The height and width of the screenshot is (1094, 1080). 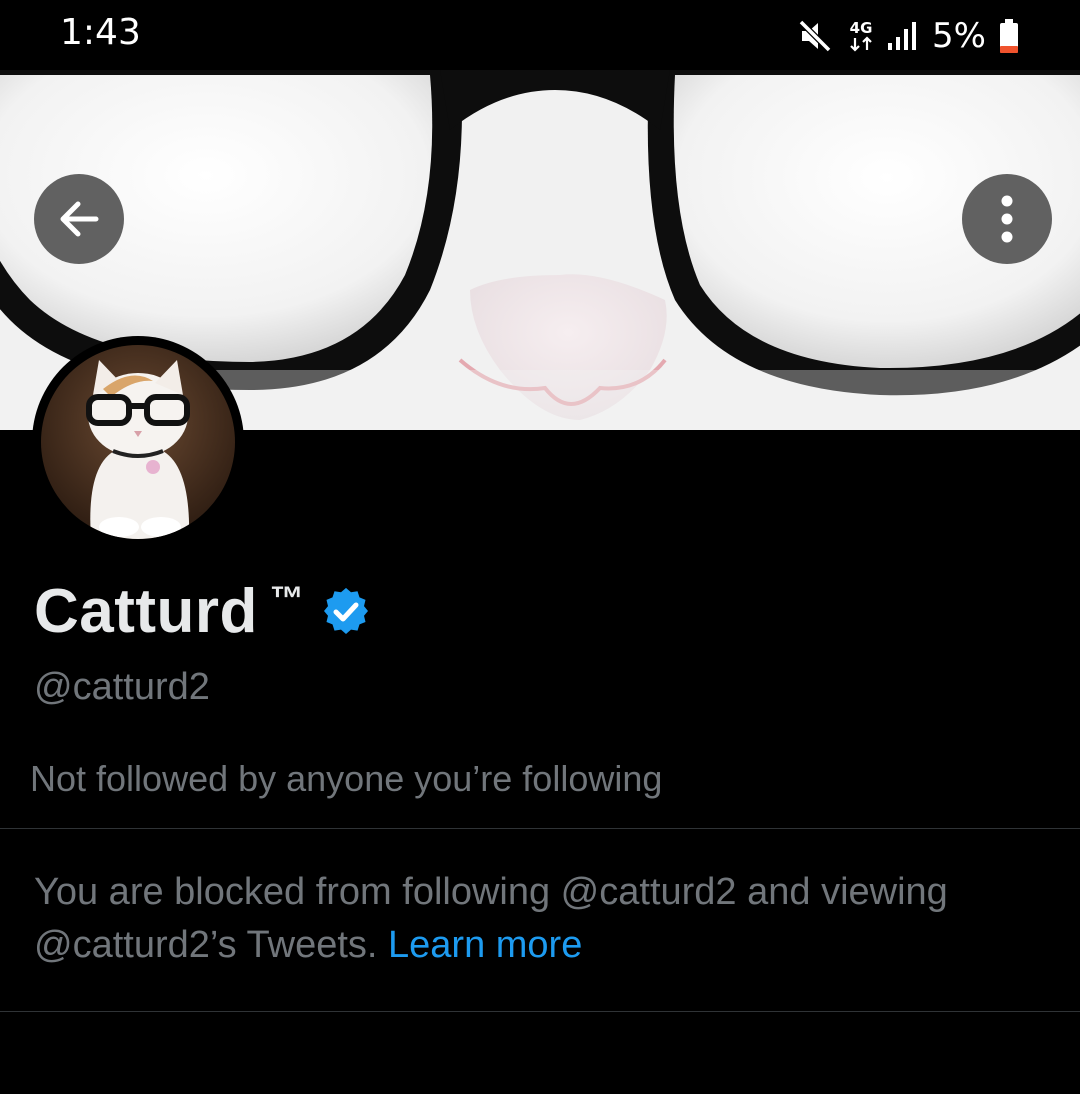 I want to click on display-name: Catturd, so click(x=146, y=611).